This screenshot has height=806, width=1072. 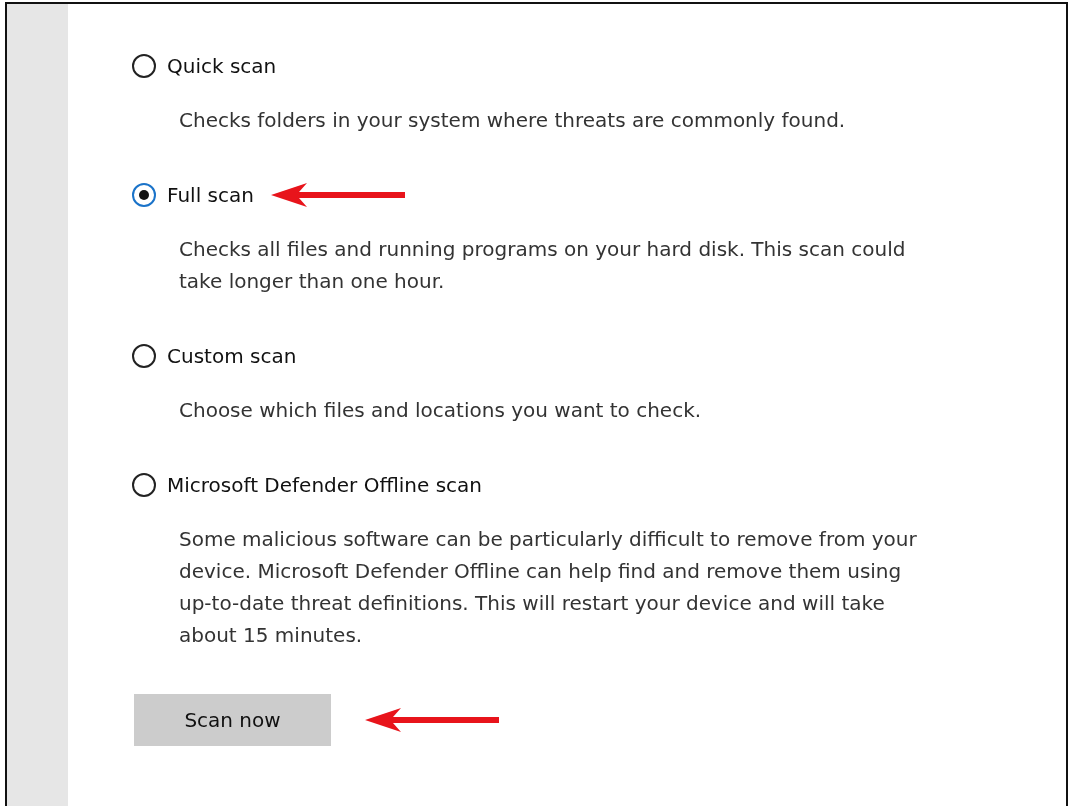 What do you see at coordinates (441, 410) in the screenshot?
I see `option-description: Choose which files and locations you want to check.` at bounding box center [441, 410].